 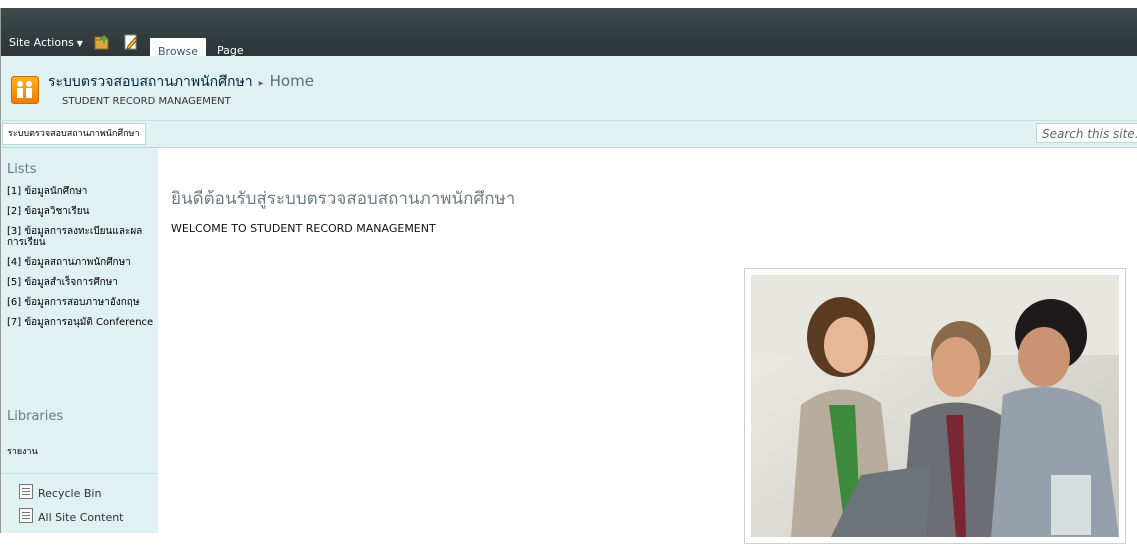 I want to click on welcome-subheading: WELCOME TO STUDENT RECORD MANAGEMENT, so click(x=303, y=228).